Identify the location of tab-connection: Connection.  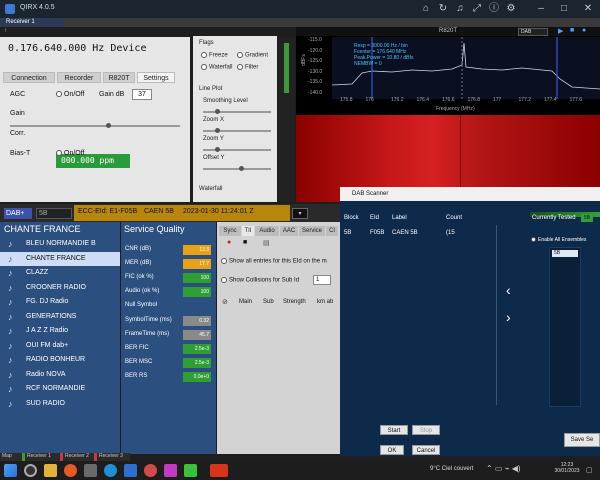
(29, 77).